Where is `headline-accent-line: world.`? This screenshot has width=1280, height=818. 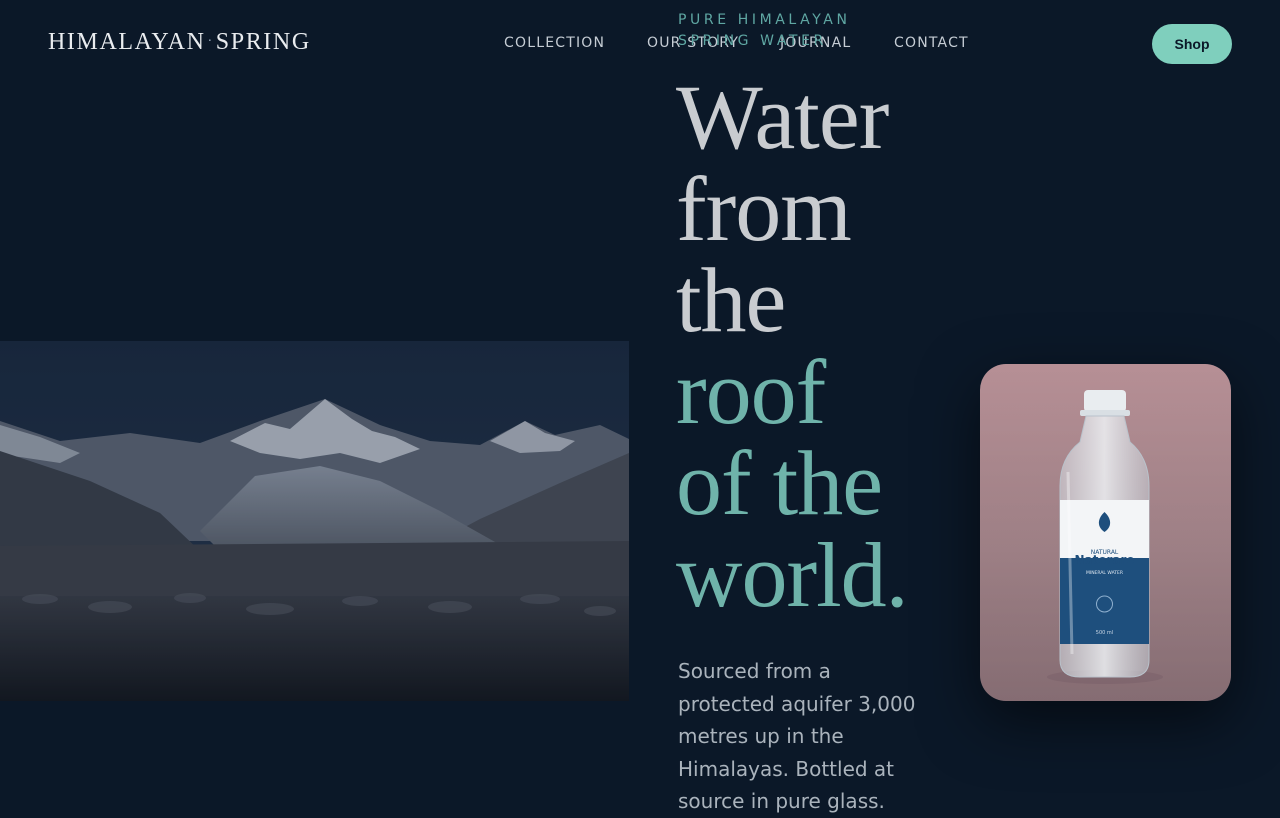 headline-accent-line: world. is located at coordinates (792, 574).